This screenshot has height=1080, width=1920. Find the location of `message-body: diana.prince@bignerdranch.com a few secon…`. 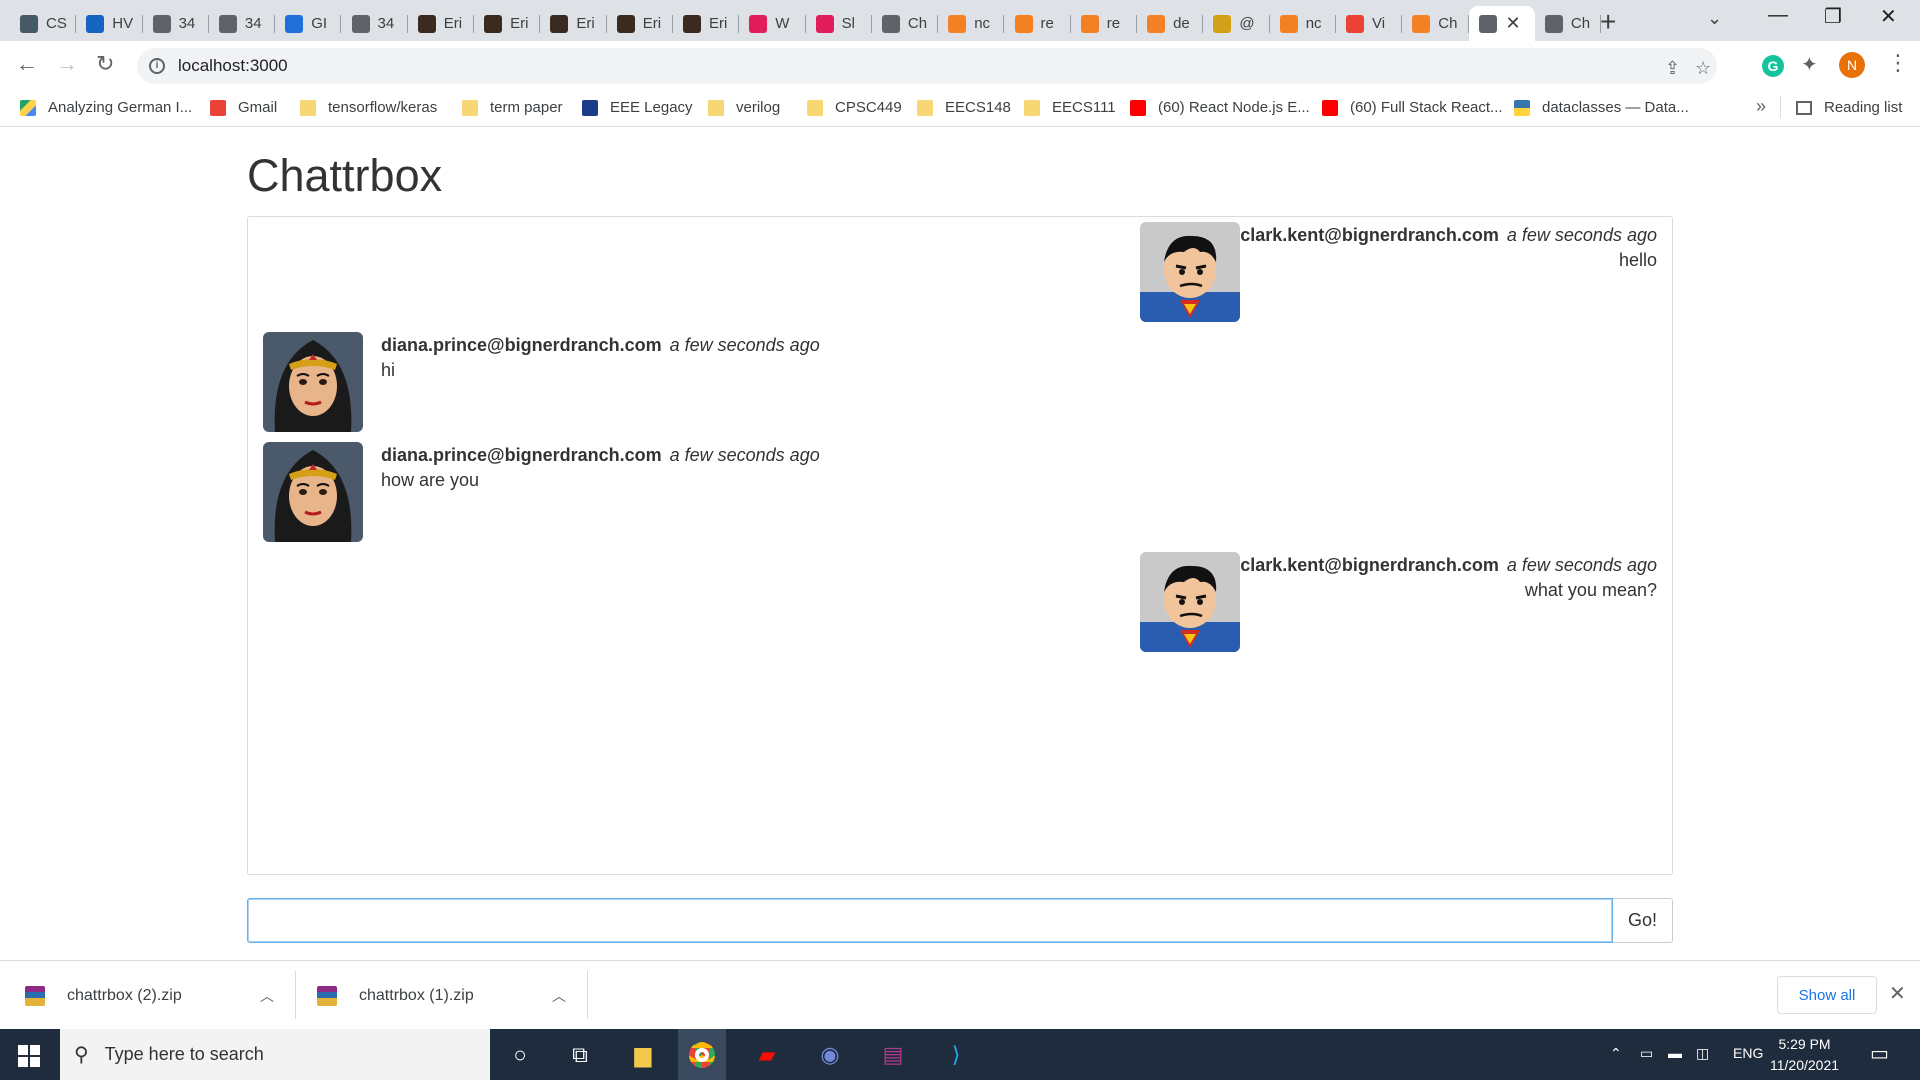

message-body: diana.prince@bignerdranch.com a few secon… is located at coordinates (600, 382).